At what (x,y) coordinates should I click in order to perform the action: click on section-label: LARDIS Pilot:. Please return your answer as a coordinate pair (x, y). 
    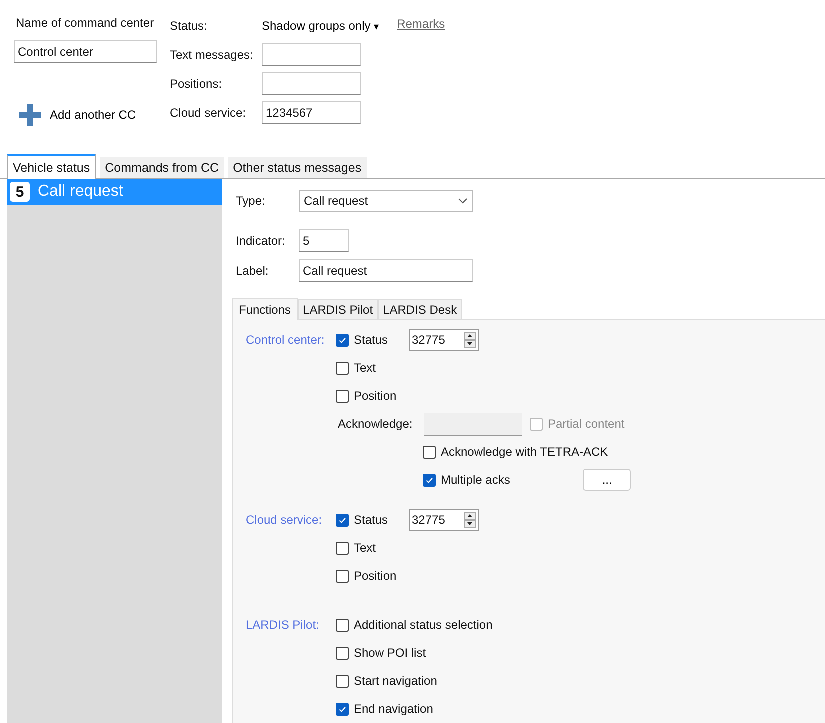
    Looking at the image, I should click on (283, 625).